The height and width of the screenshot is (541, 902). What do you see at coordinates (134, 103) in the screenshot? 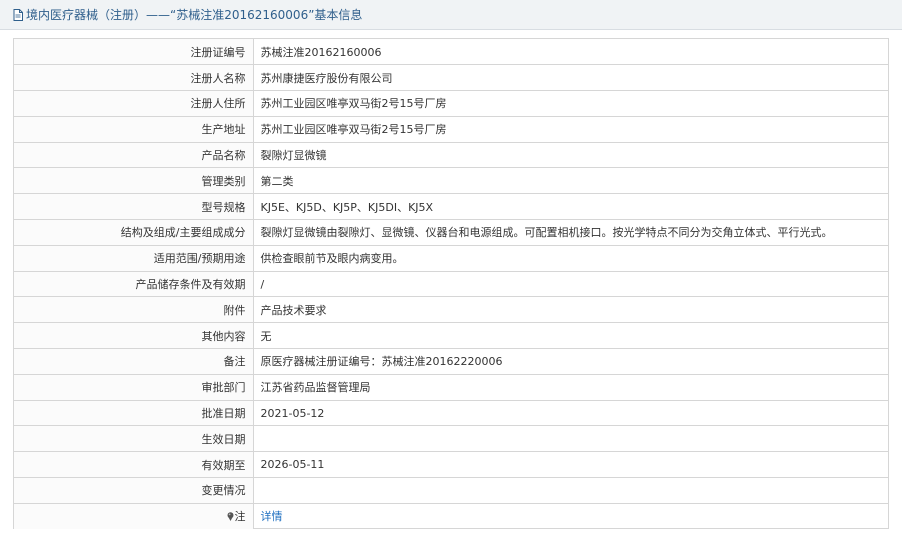
I see `row-label: 注册人住所` at bounding box center [134, 103].